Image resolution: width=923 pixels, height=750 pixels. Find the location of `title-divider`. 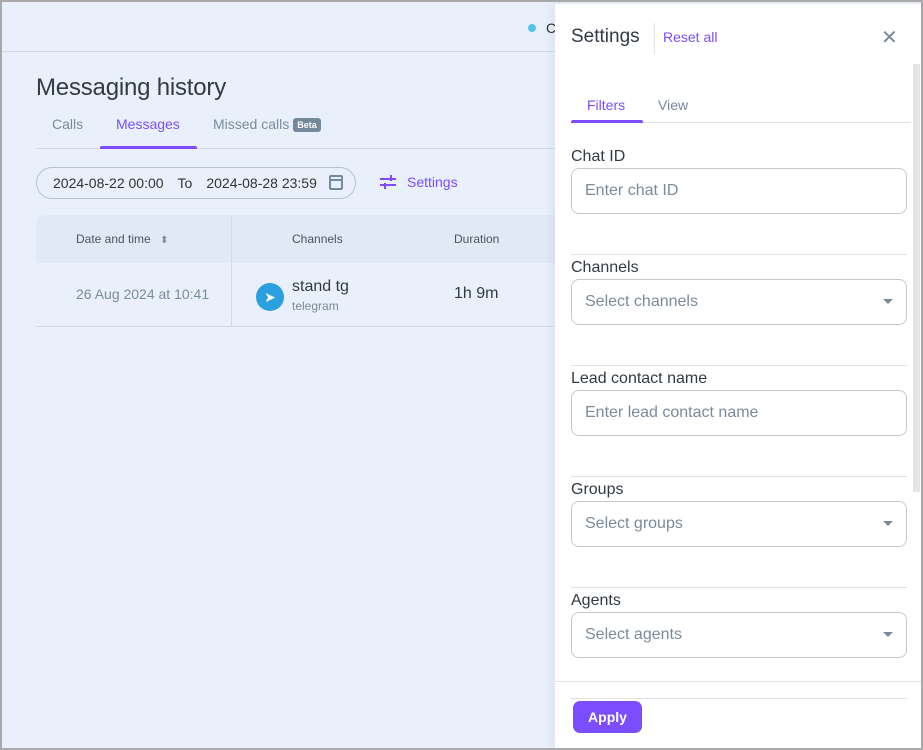

title-divider is located at coordinates (654, 38).